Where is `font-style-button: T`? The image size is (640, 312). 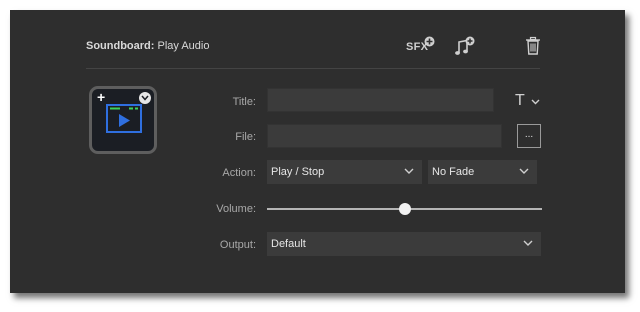 font-style-button: T is located at coordinates (529, 101).